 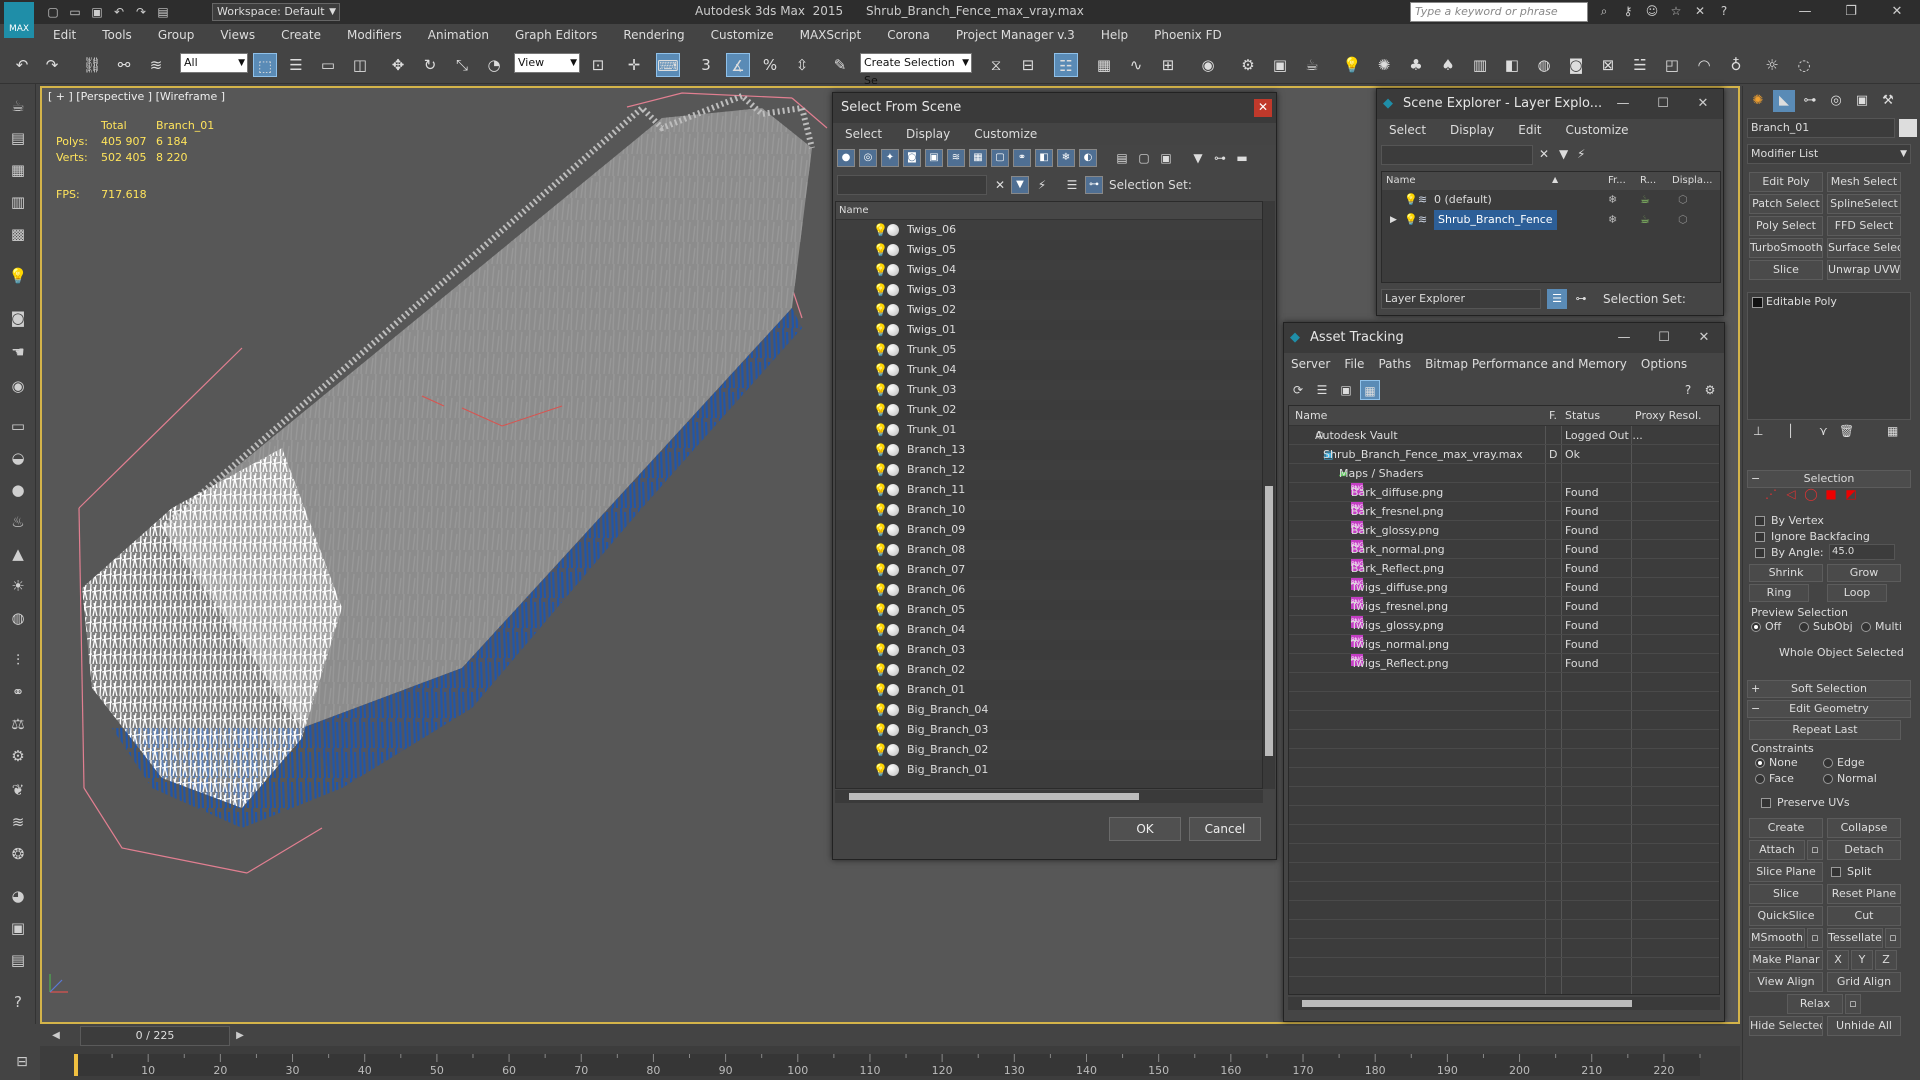 I want to click on redo-icon: ↷, so click(x=52, y=65).